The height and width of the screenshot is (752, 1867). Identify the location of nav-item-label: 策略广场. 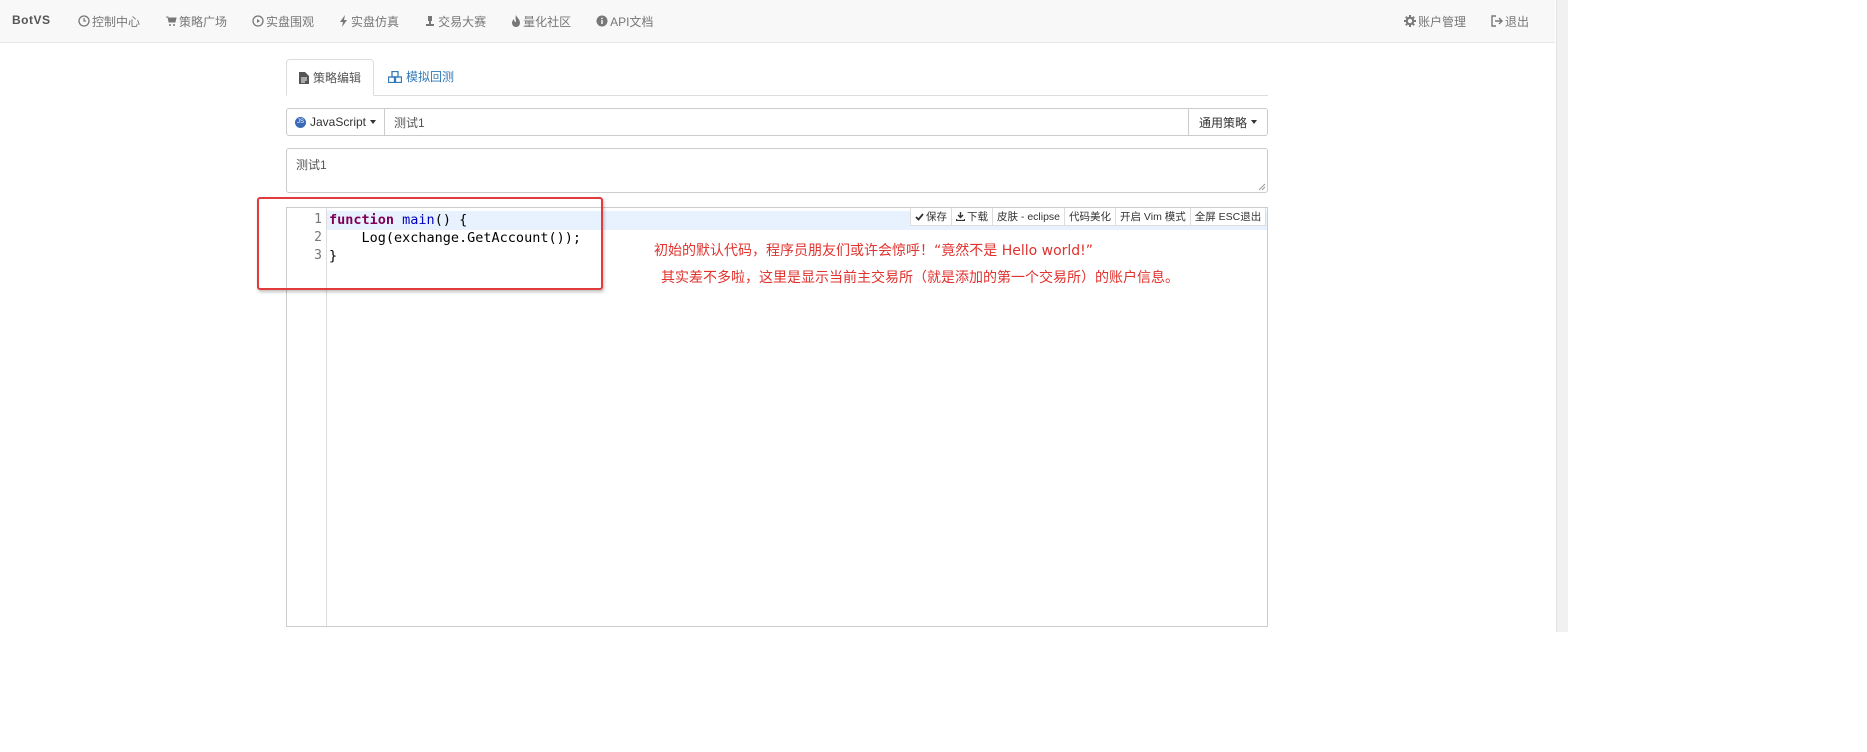
(203, 21).